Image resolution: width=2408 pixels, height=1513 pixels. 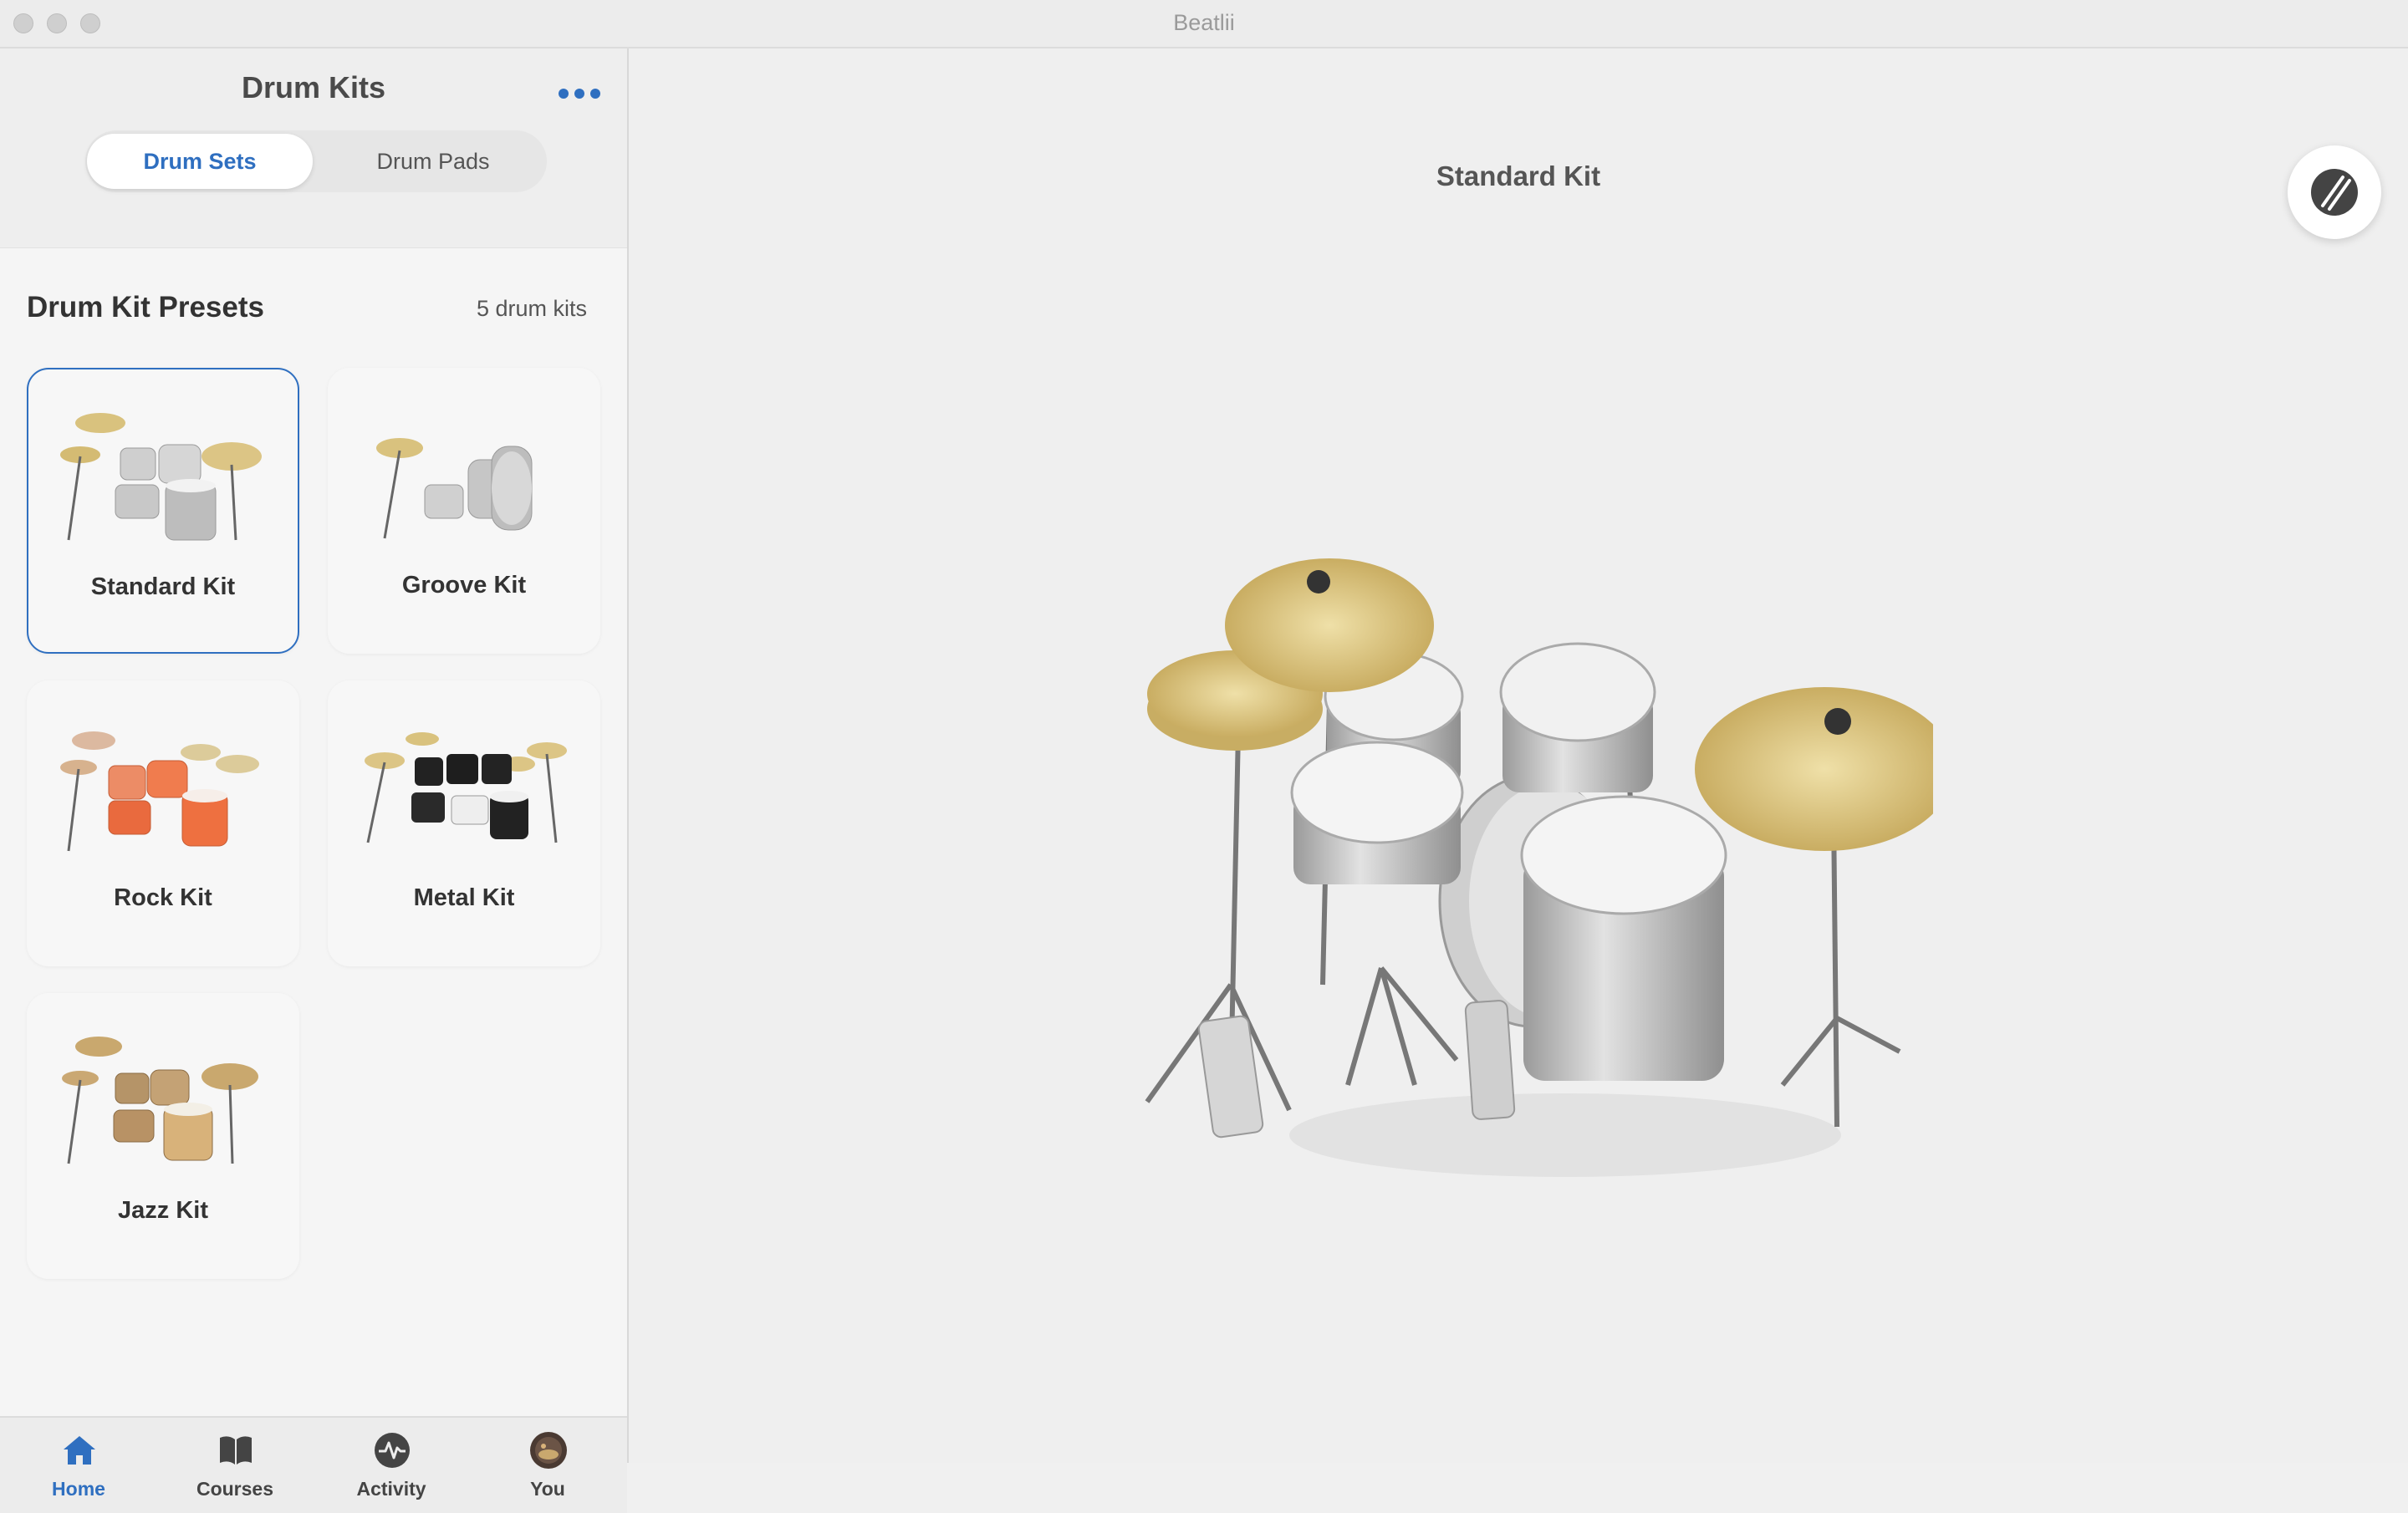 I want to click on groove-kit-thumbnail, so click(x=454, y=488).